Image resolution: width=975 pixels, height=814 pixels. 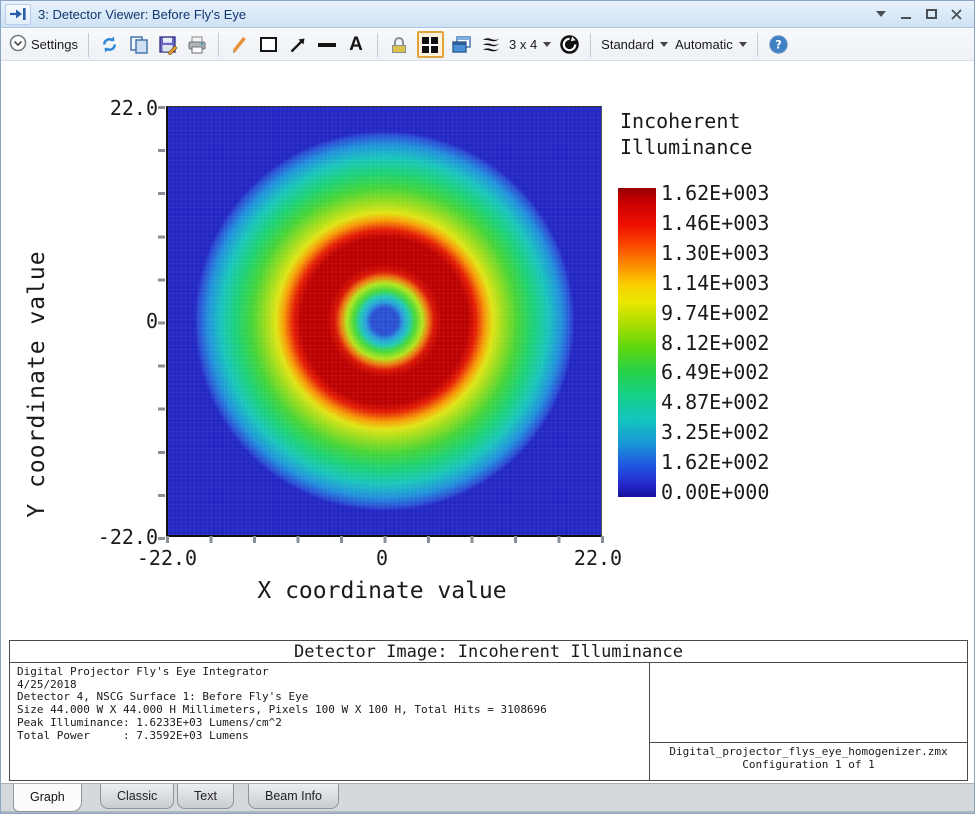 What do you see at coordinates (487, 14) in the screenshot?
I see `title-bar: 3: Detector Viewer: Before Fly's Eye` at bounding box center [487, 14].